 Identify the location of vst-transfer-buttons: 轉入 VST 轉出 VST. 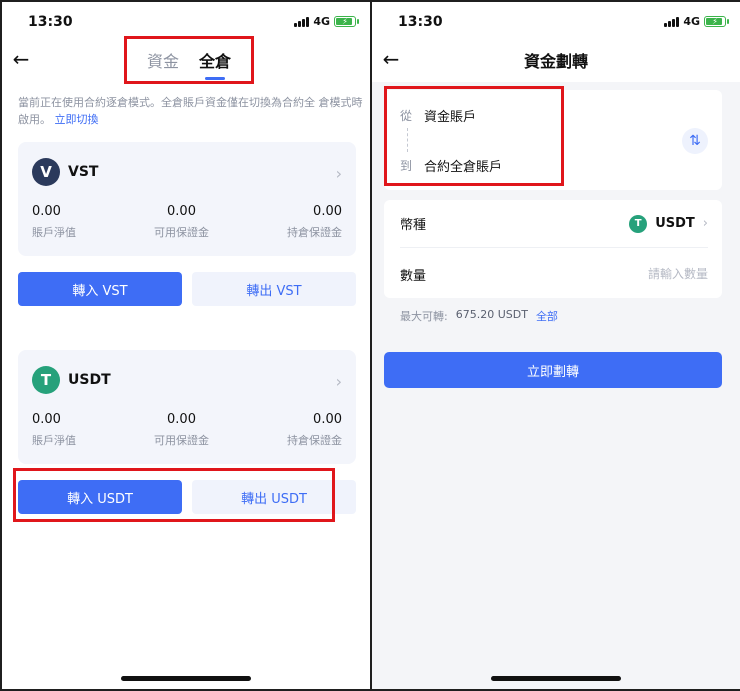
(187, 289).